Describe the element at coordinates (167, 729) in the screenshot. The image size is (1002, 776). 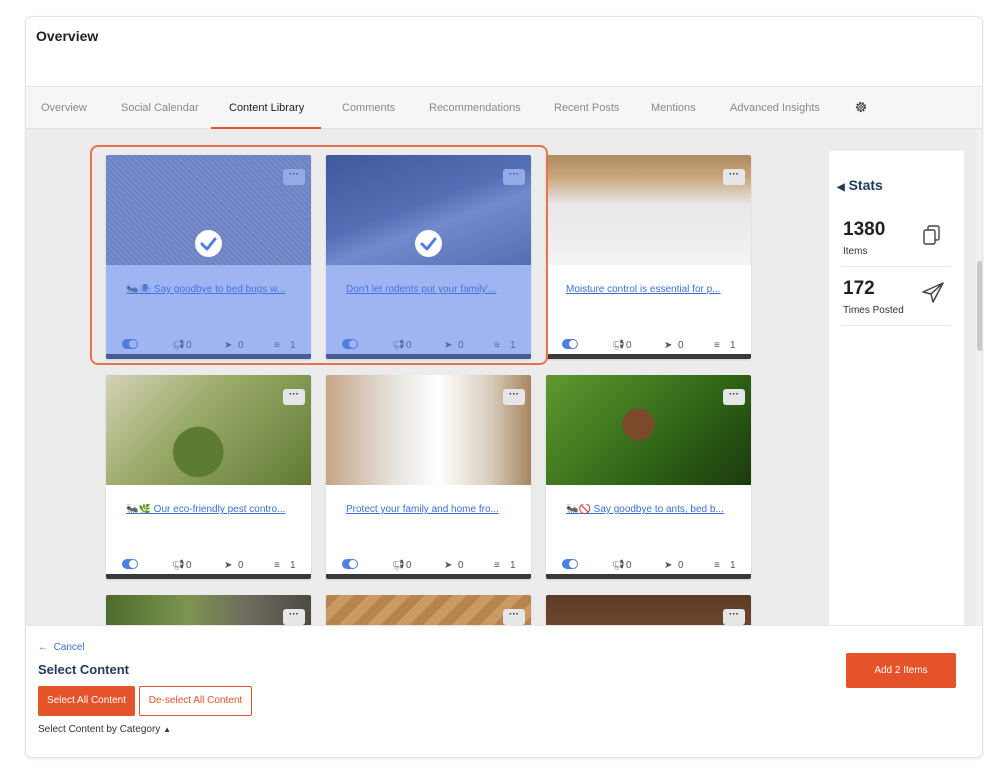
I see `caret-up-icon: ▲` at that location.